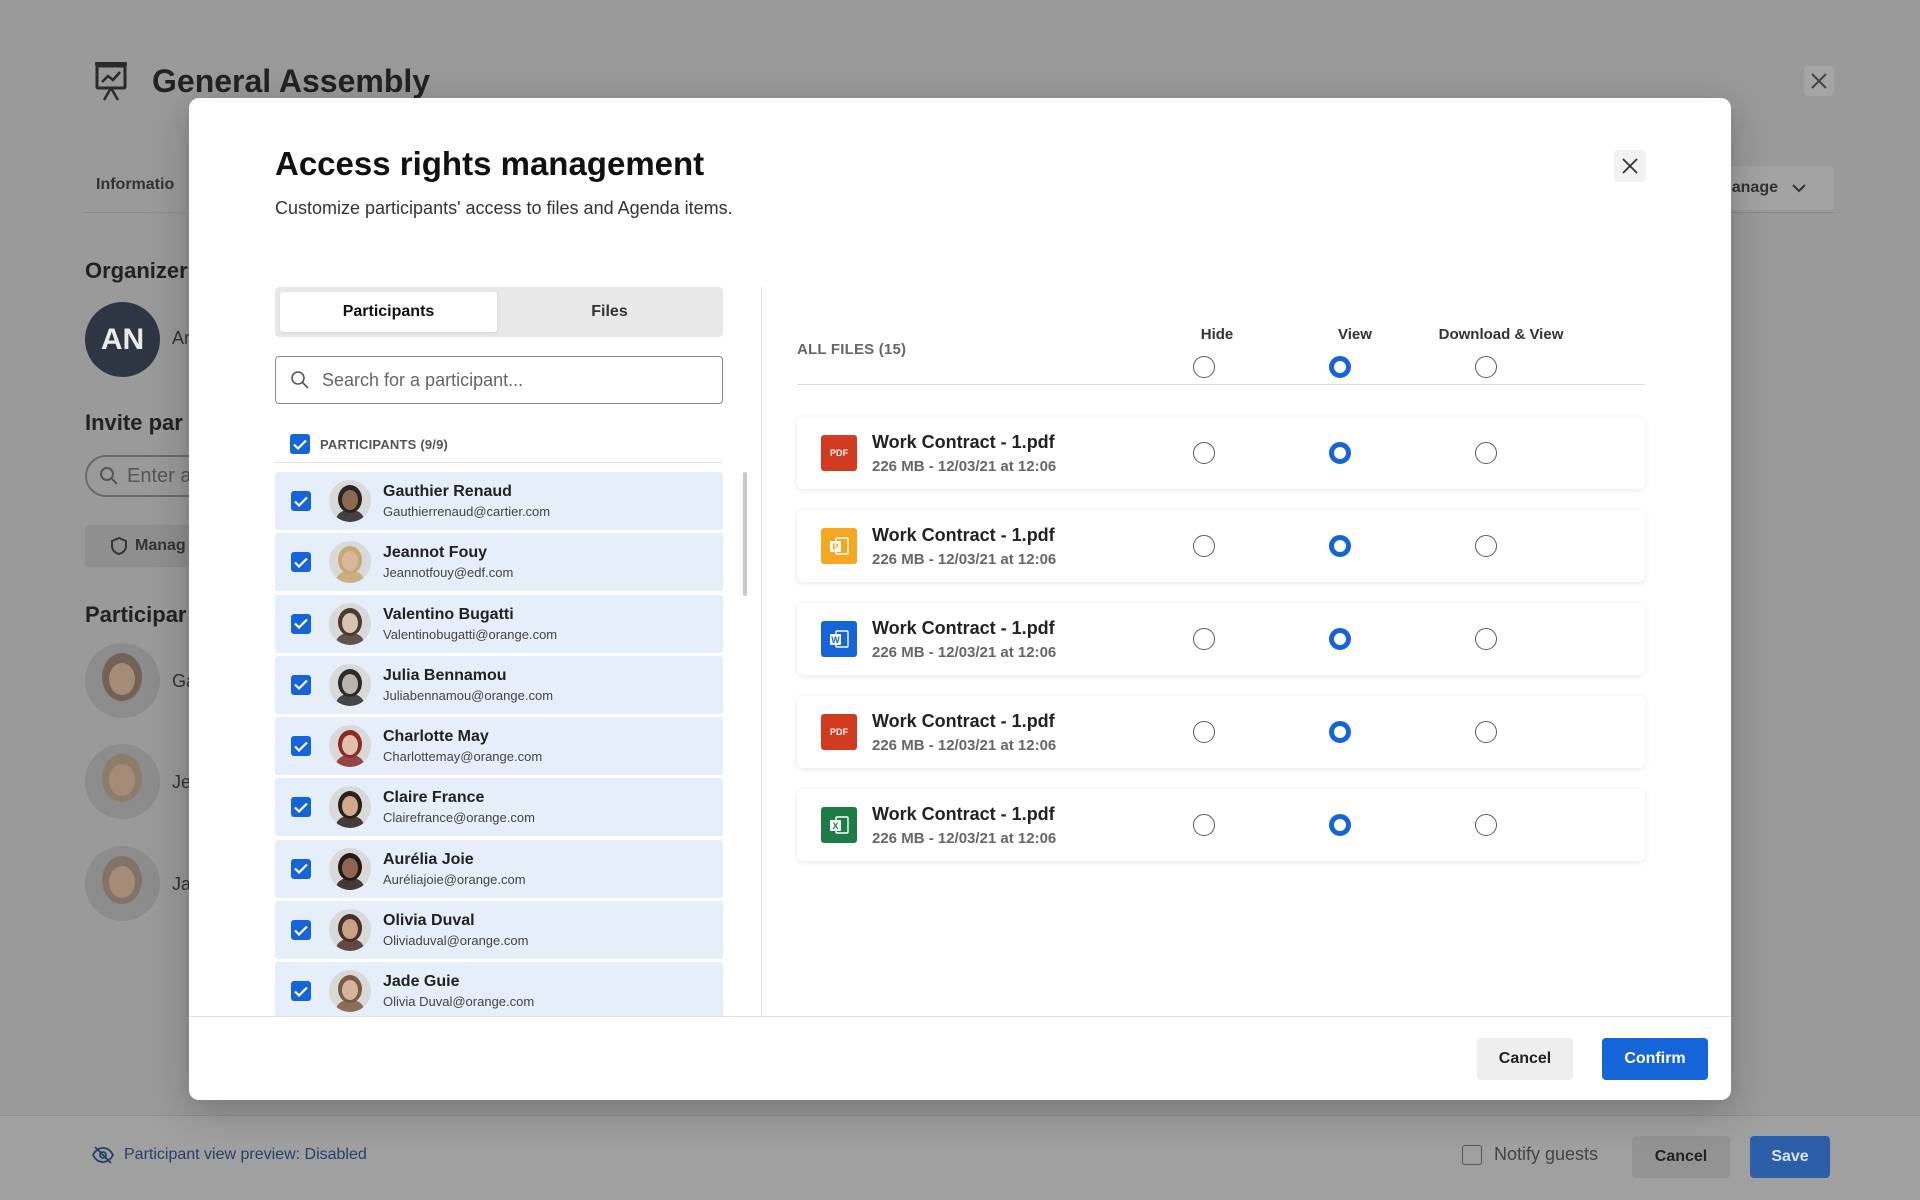 The width and height of the screenshot is (1920, 1200). What do you see at coordinates (1655, 1059) in the screenshot?
I see `confirm-button: Confirm` at bounding box center [1655, 1059].